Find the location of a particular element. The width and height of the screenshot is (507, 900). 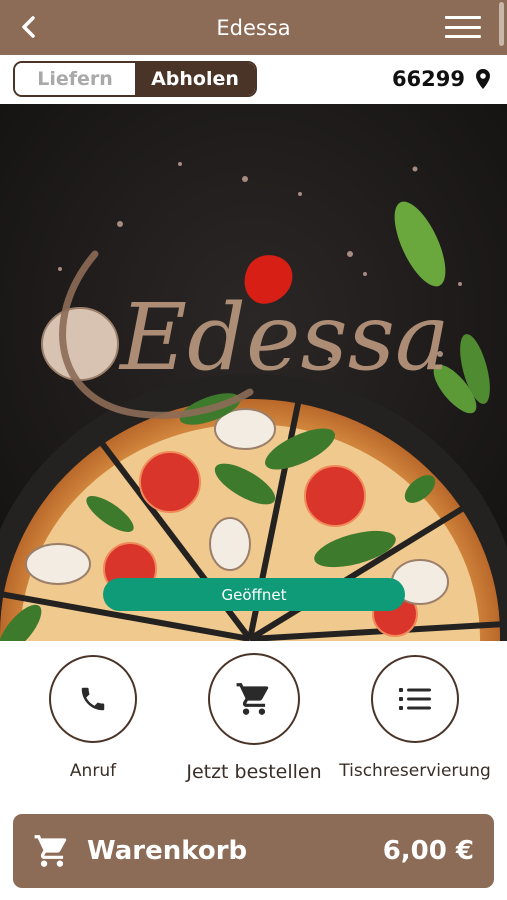

location-zip: 66299 is located at coordinates (441, 79).